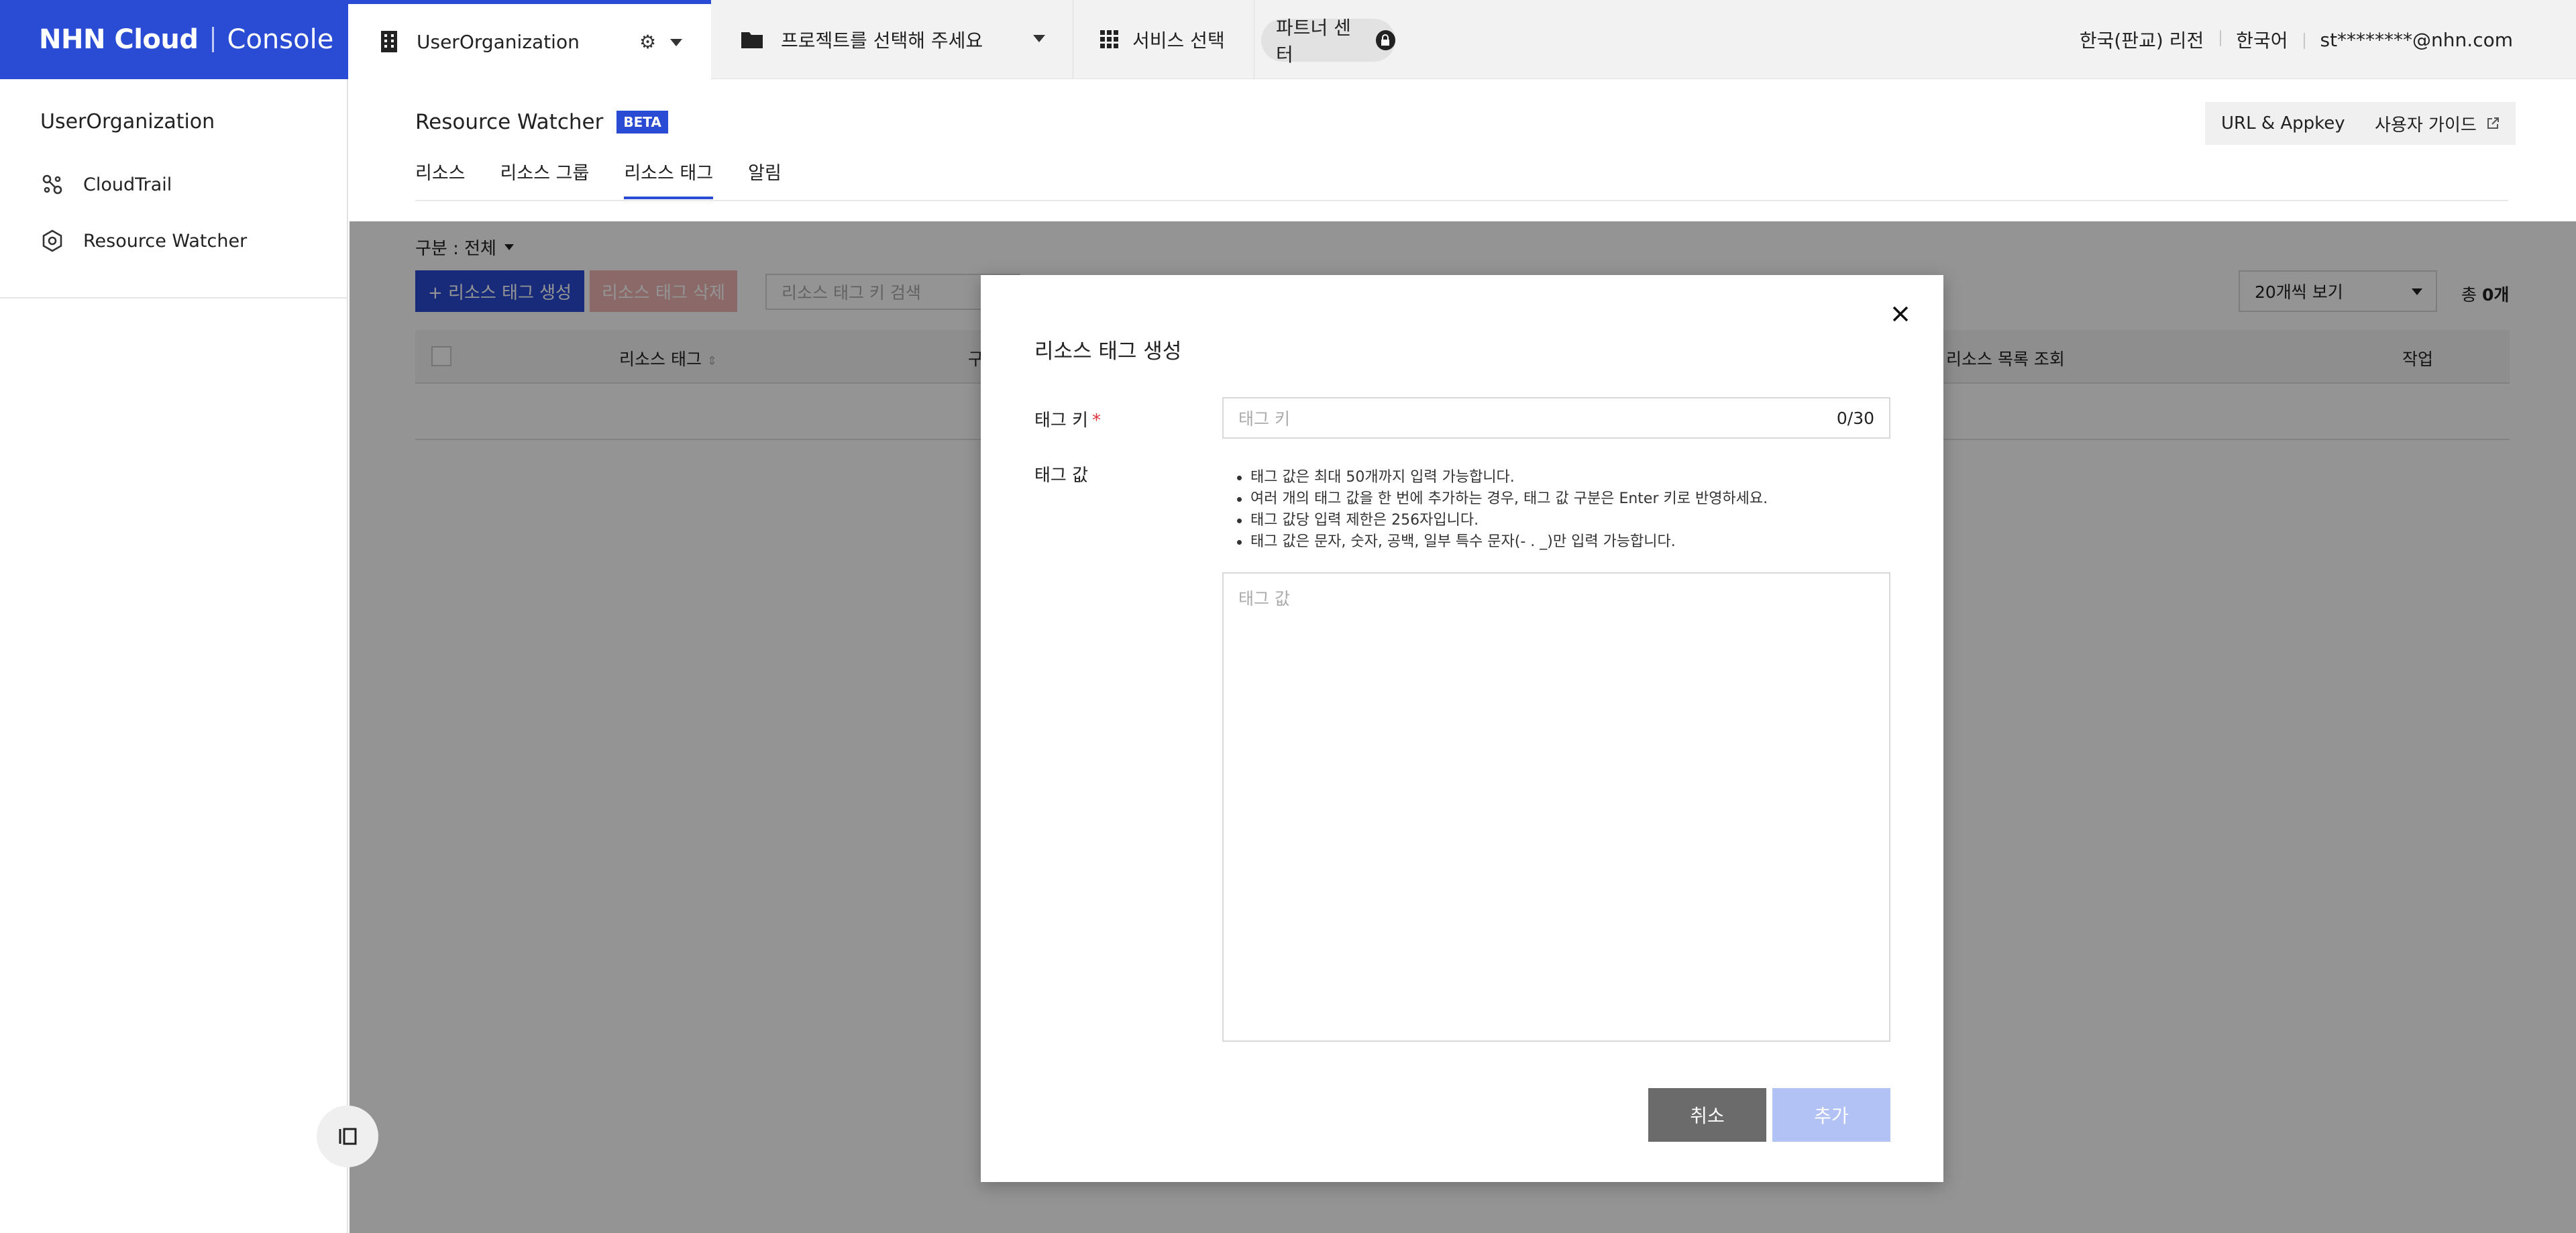 This screenshot has width=2576, height=1233. I want to click on page-title: Resource Watcher BETA, so click(541, 122).